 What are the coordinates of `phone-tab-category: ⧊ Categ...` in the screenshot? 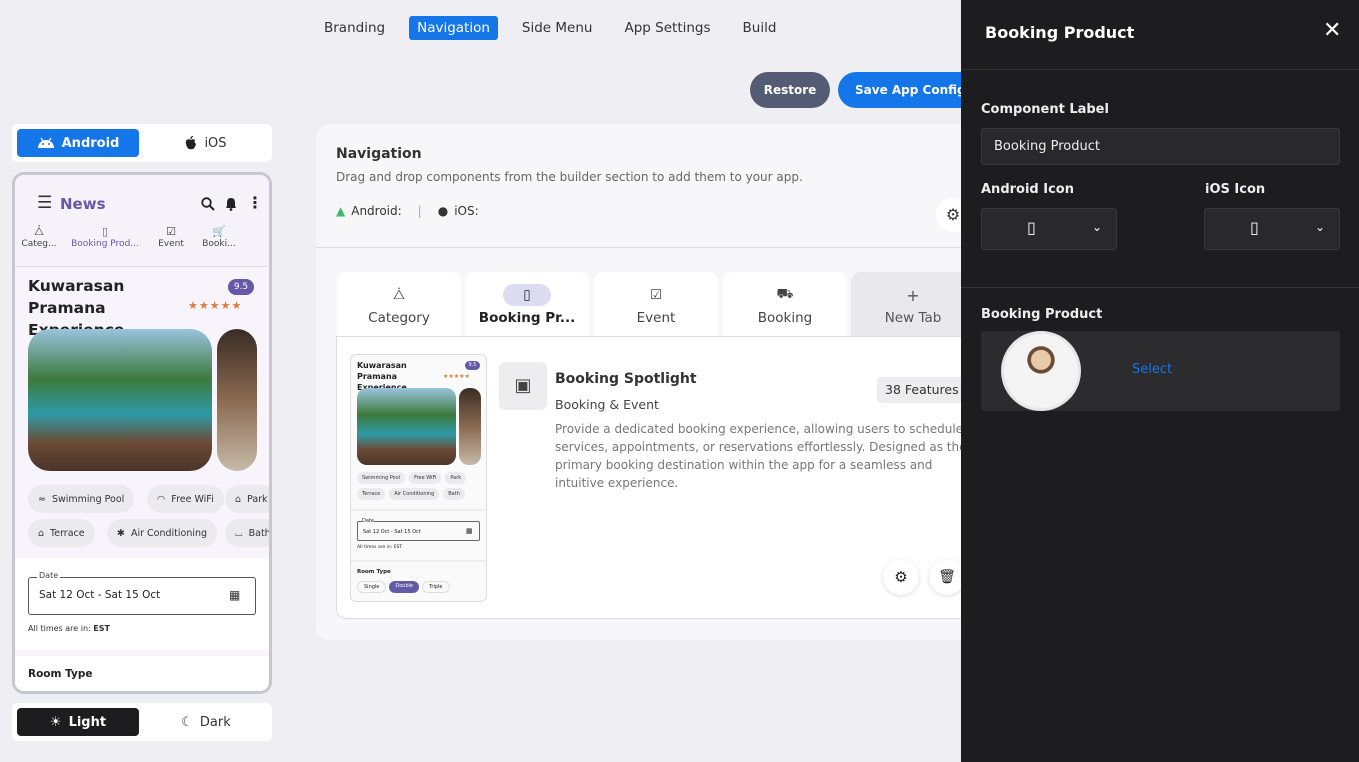 It's located at (39, 245).